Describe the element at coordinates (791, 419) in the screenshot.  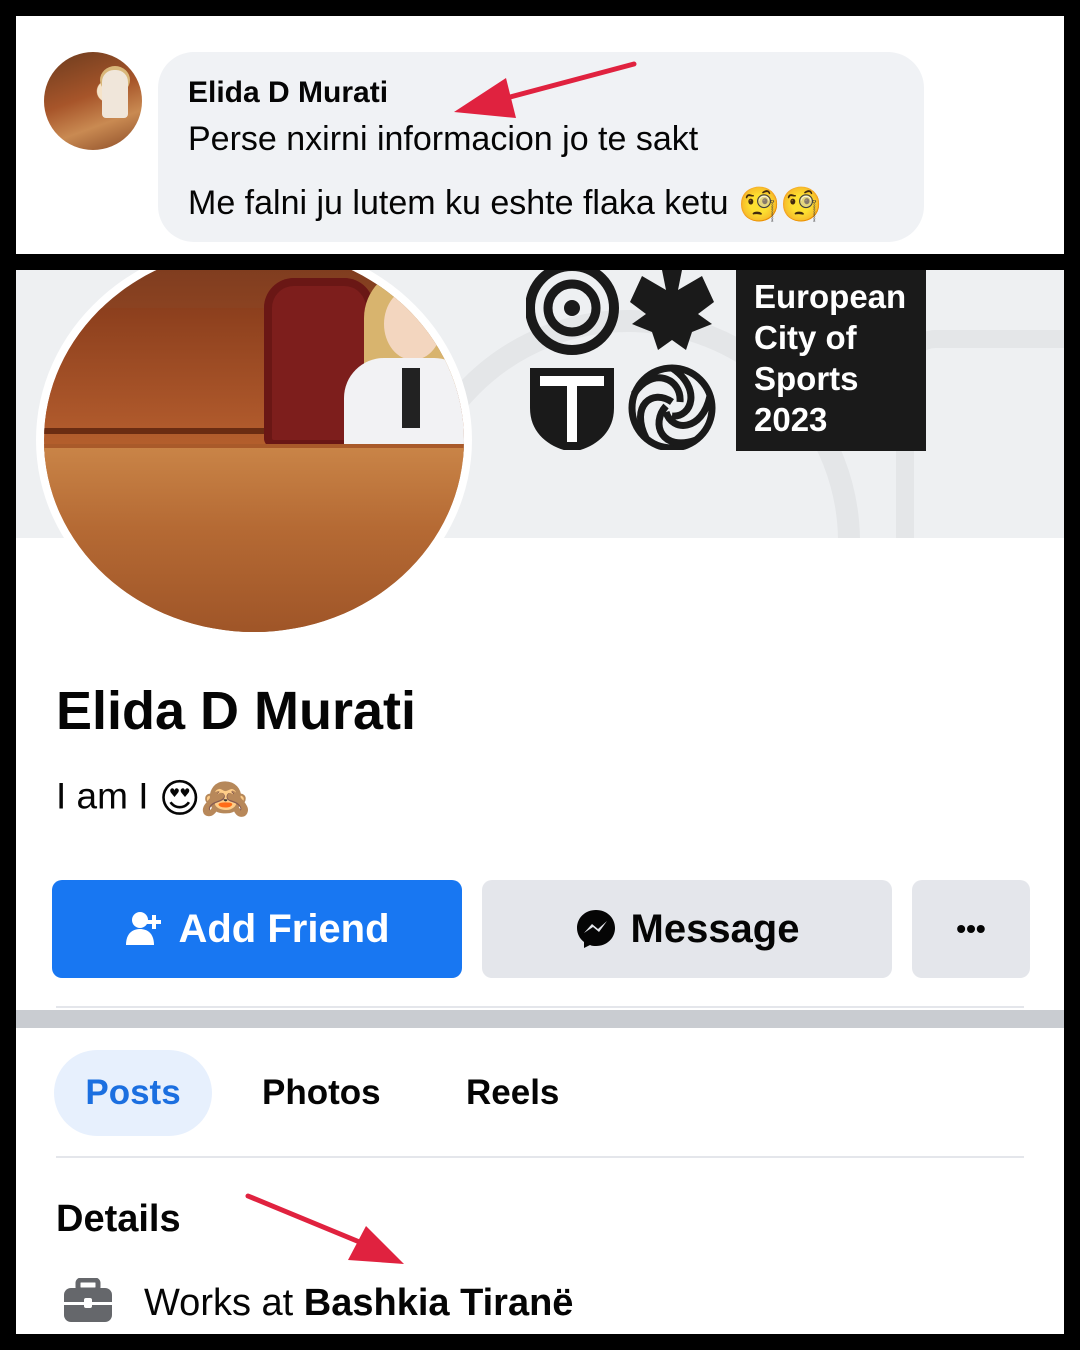
I see `badge-line-4: 2023` at that location.